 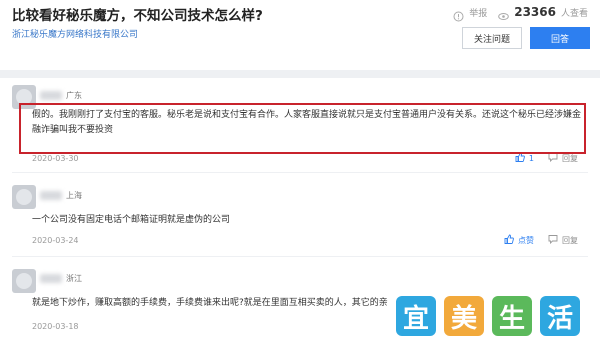 I want to click on answer-location: 上海, so click(x=74, y=195).